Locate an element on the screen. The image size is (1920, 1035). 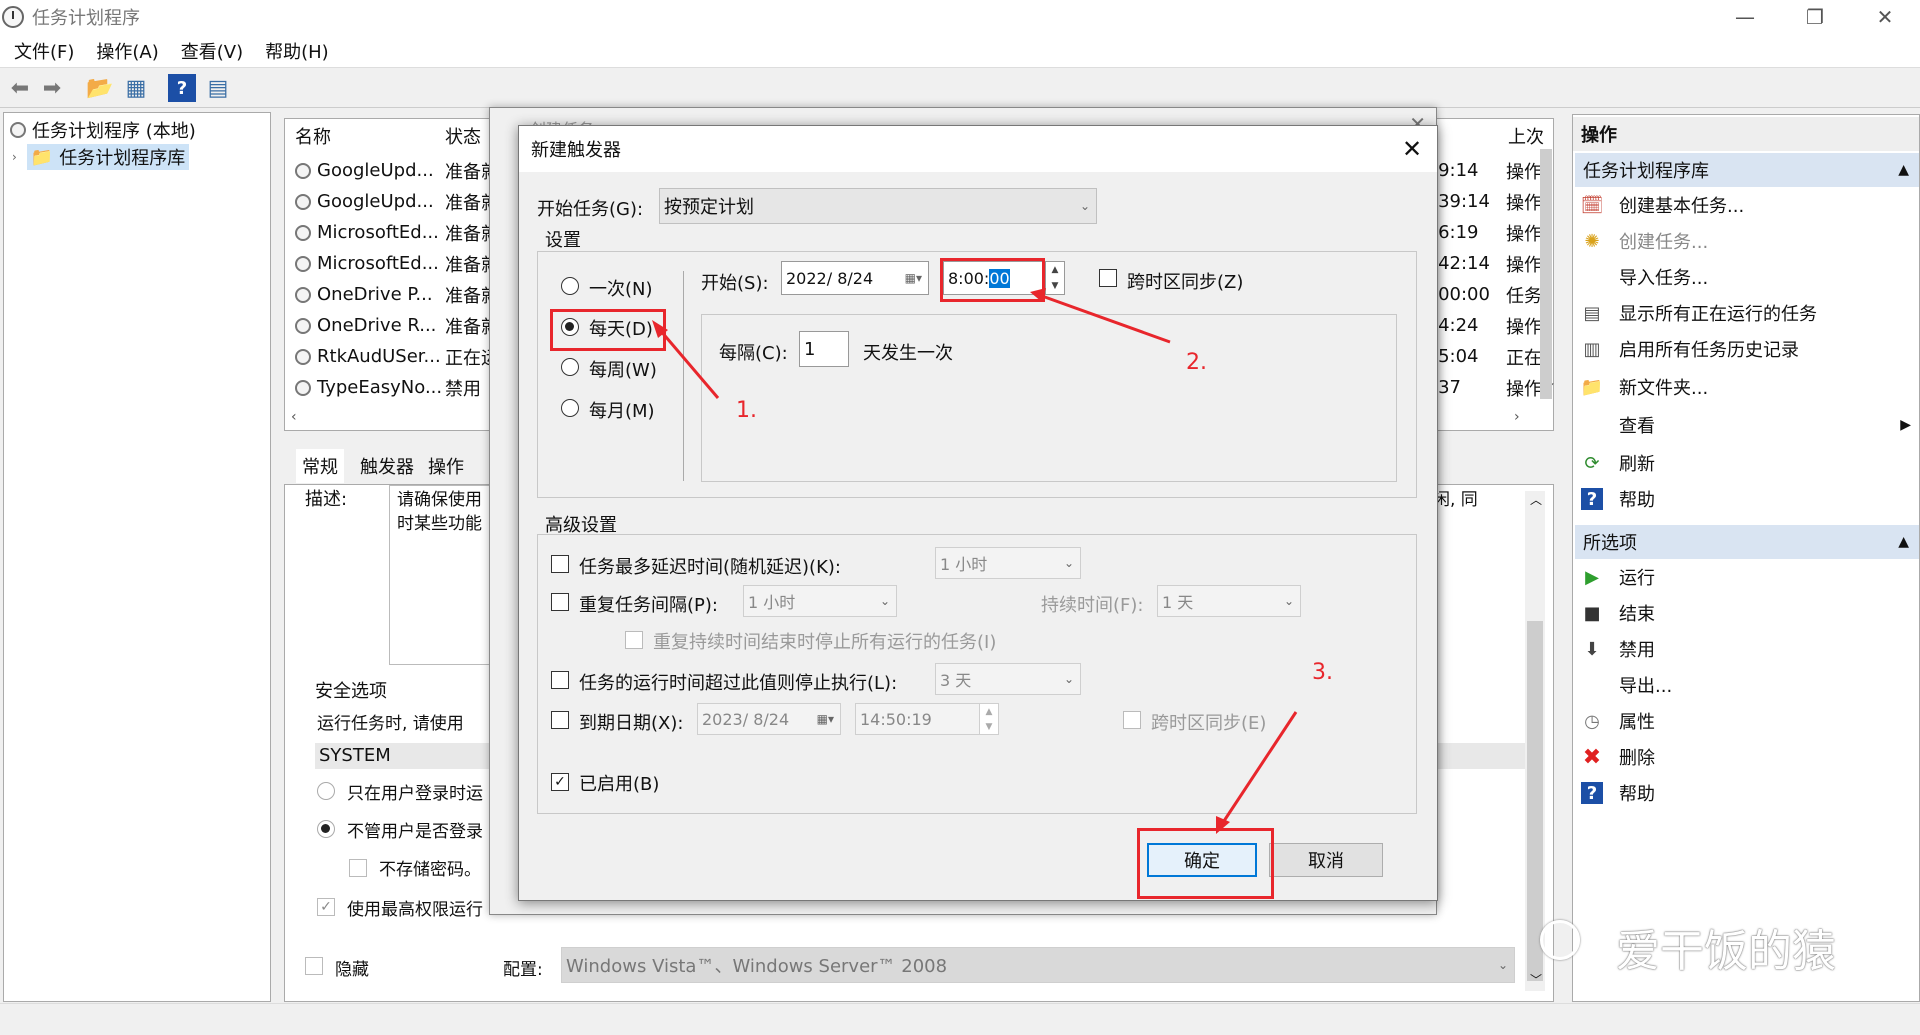
annotation-label-1: 1. is located at coordinates (746, 410).